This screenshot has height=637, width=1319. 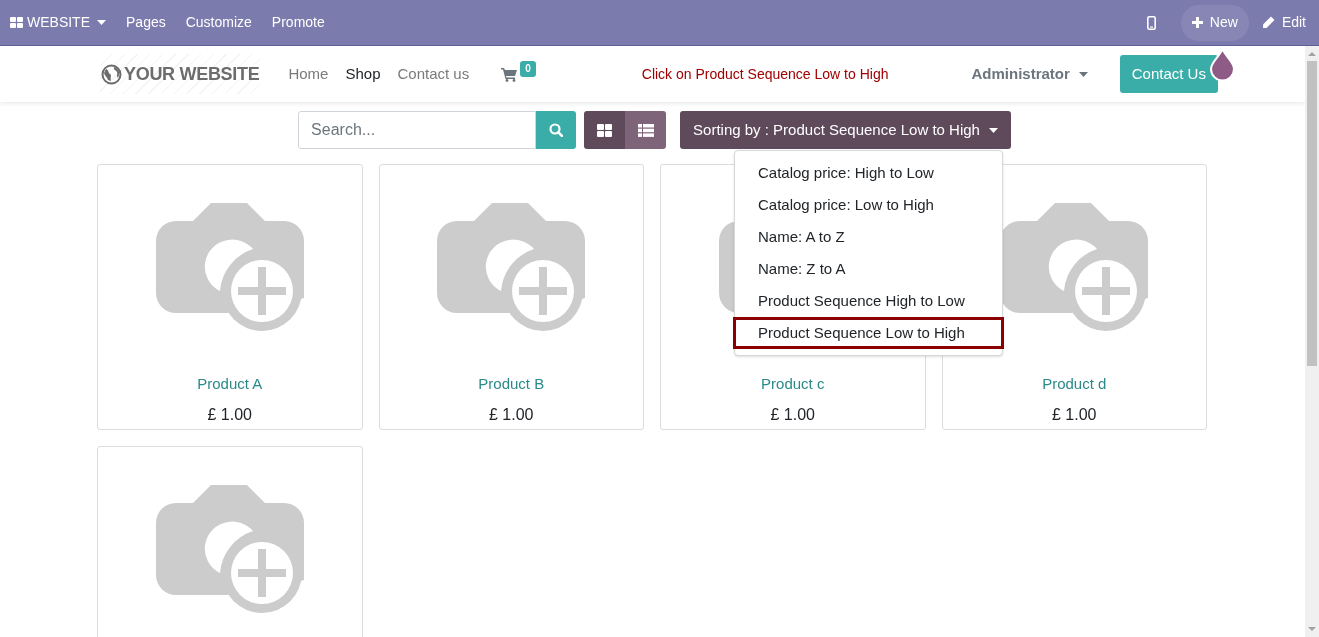 I want to click on instruction-text: Click on Product Sequence Low to High, so click(x=765, y=74).